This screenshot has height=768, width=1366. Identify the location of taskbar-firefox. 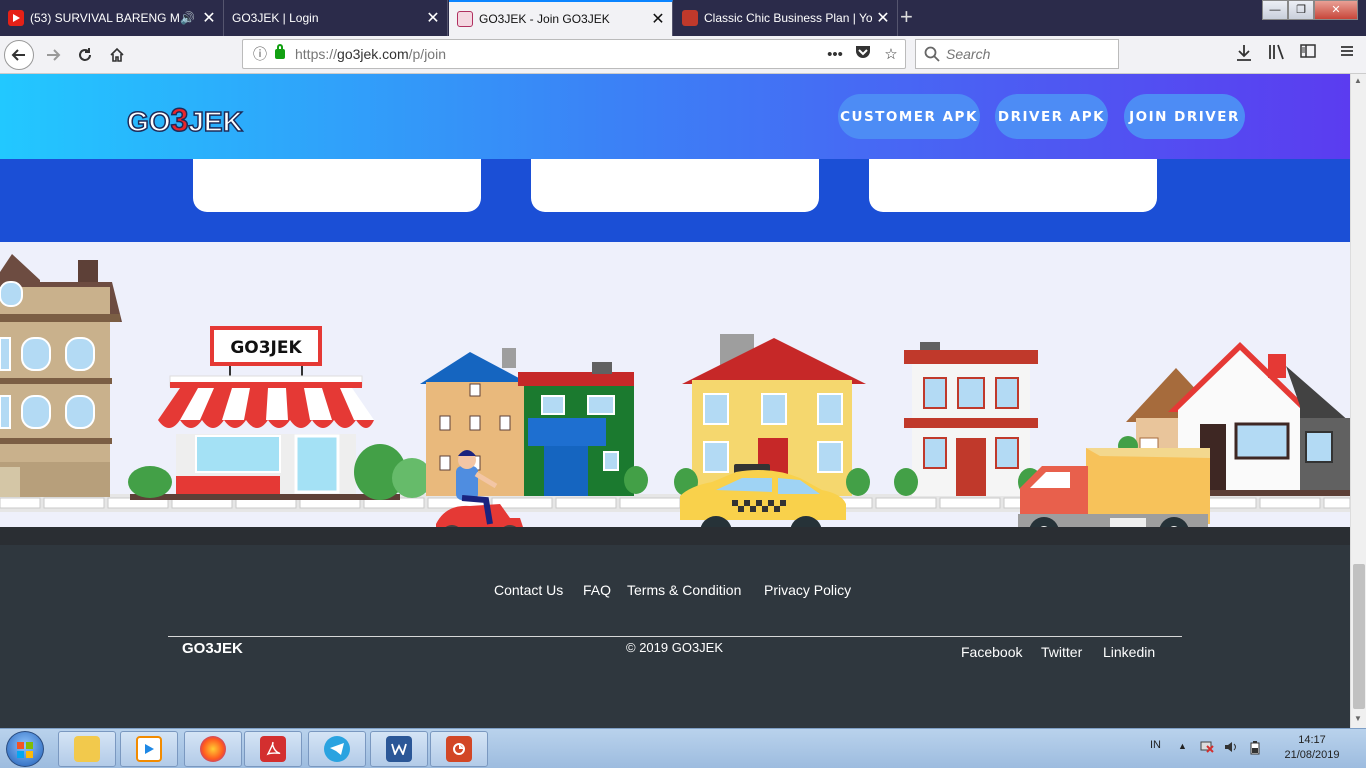
(213, 749).